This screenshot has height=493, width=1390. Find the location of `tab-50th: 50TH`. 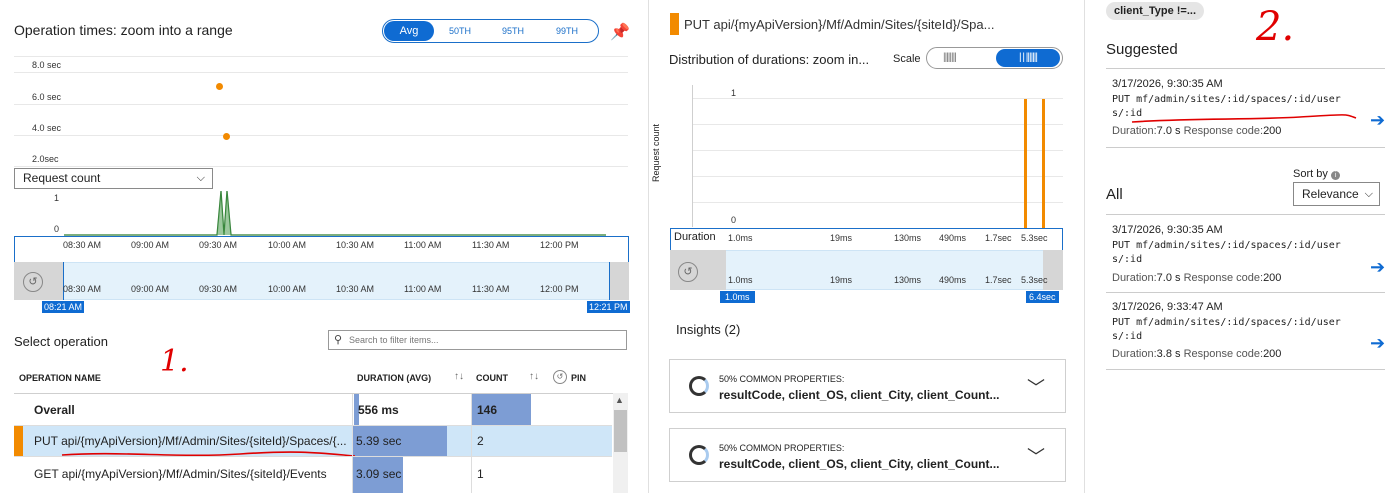

tab-50th: 50TH is located at coordinates (460, 31).